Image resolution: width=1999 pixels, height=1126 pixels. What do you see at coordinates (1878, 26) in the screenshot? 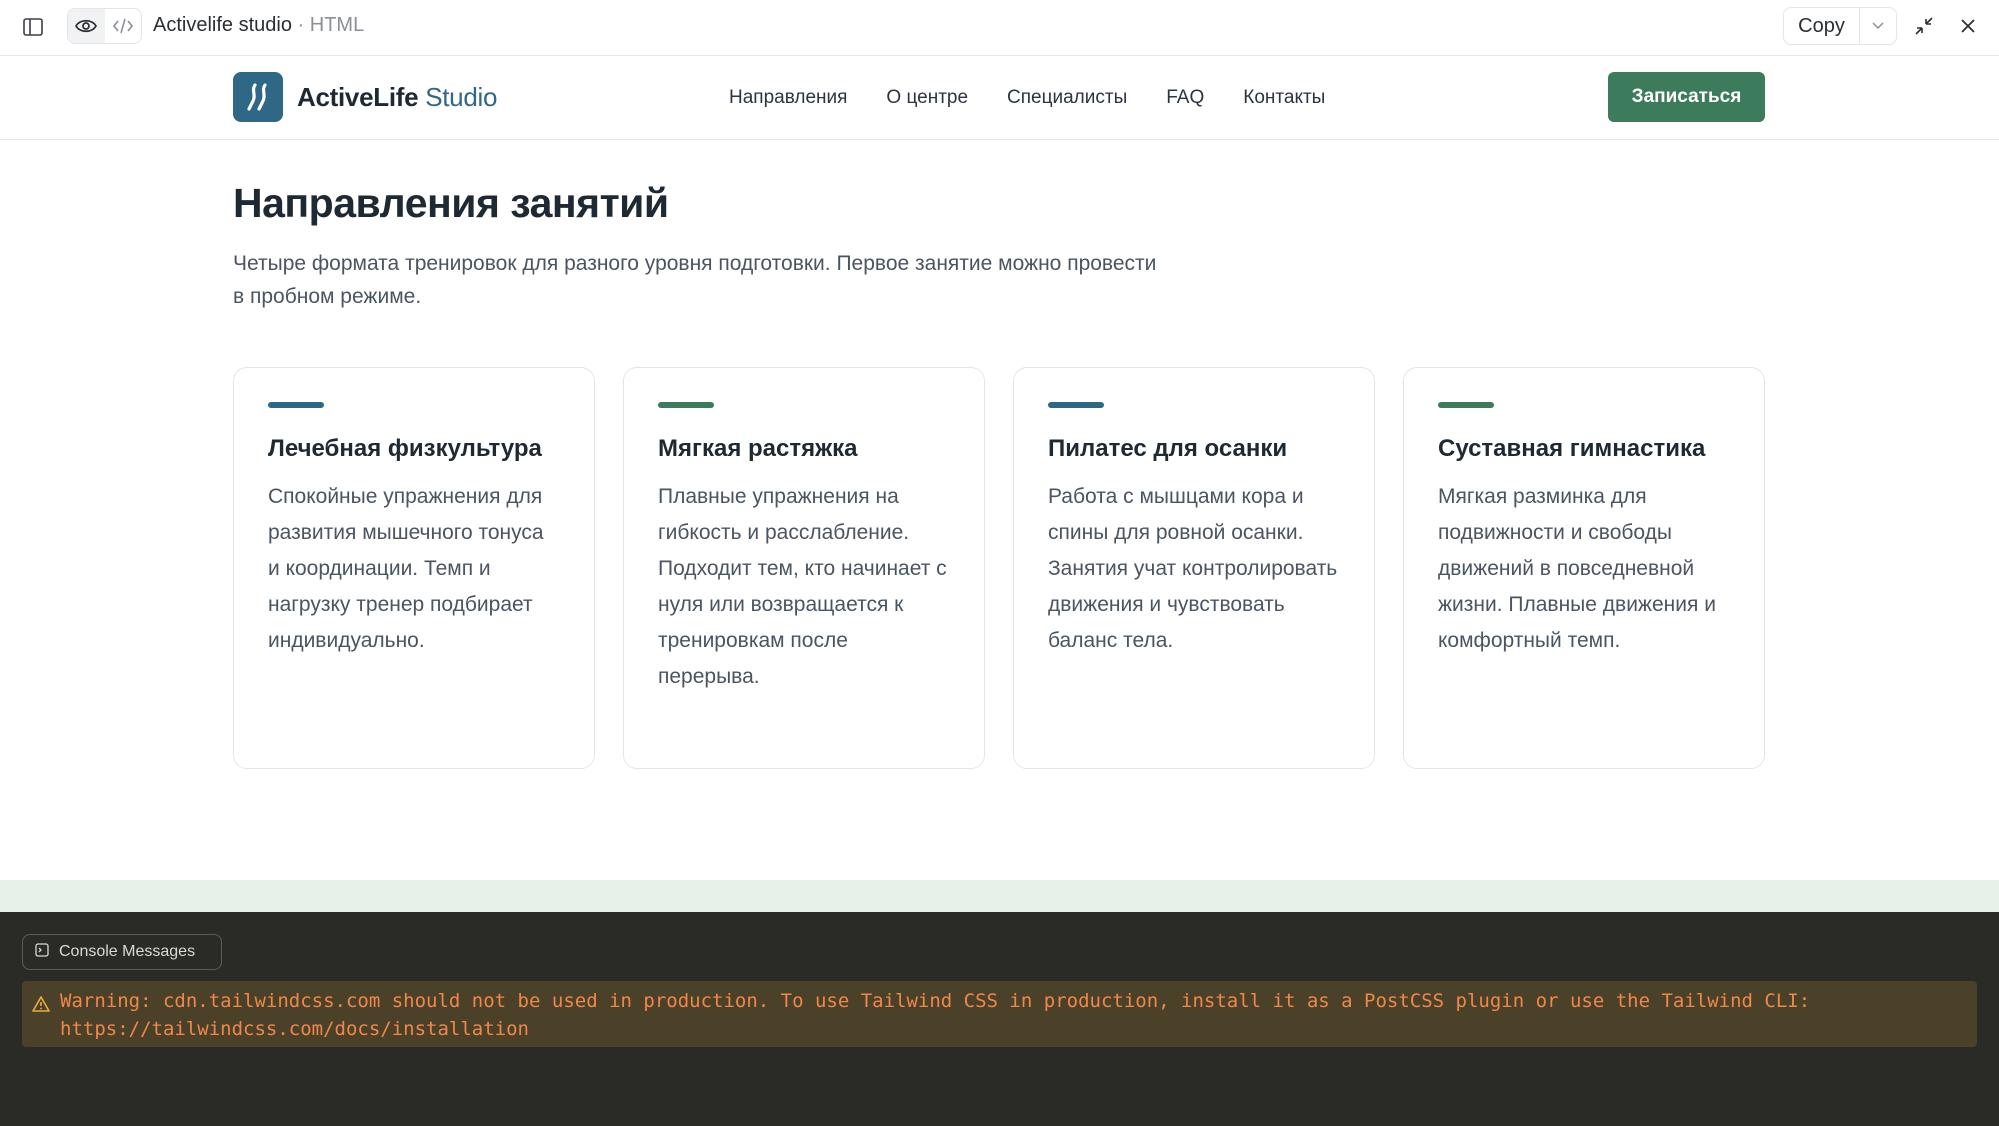
I see `chevron-down-icon` at bounding box center [1878, 26].